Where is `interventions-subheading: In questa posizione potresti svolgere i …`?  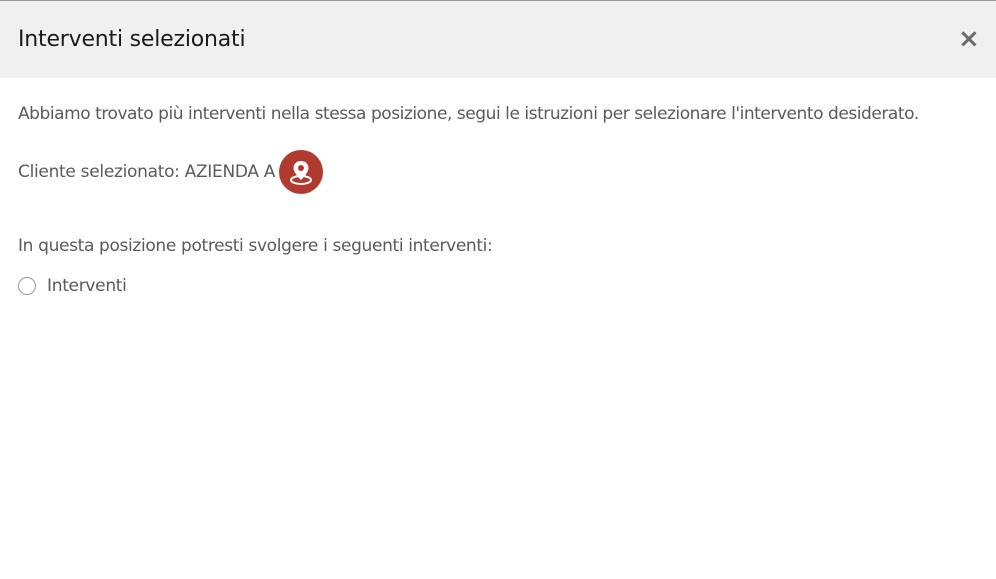
interventions-subheading: In questa posizione potresti svolgere i … is located at coordinates (255, 246).